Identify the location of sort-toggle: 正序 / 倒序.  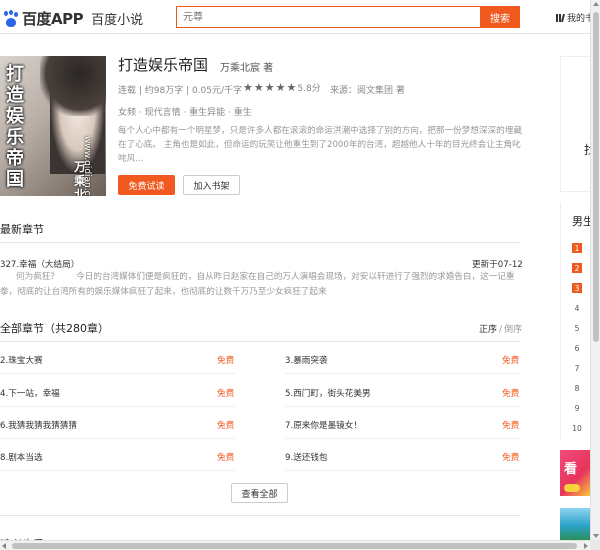
(501, 330).